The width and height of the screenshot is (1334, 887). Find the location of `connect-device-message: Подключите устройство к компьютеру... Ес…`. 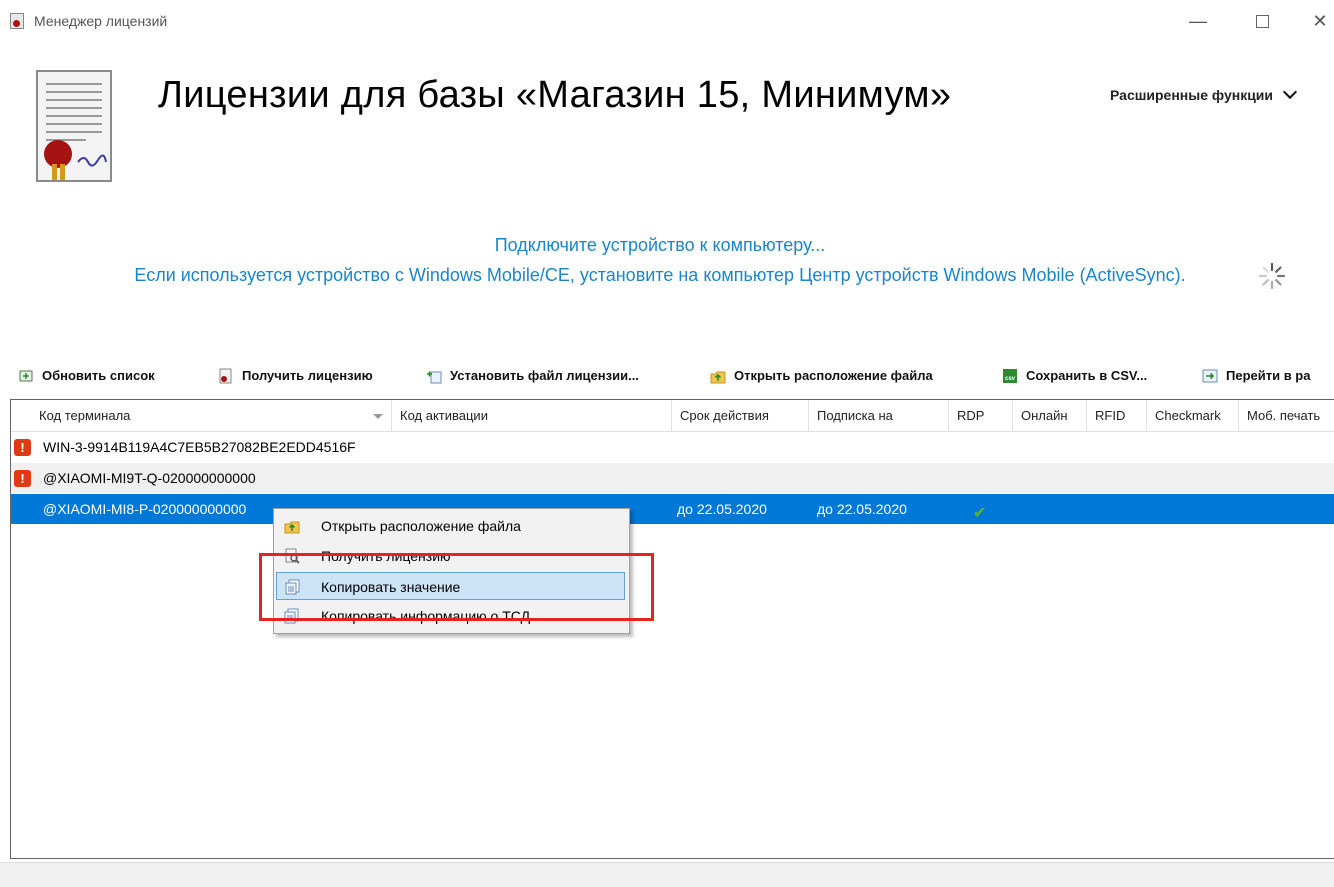

connect-device-message: Подключите устройство к компьютеру... Ес… is located at coordinates (660, 260).